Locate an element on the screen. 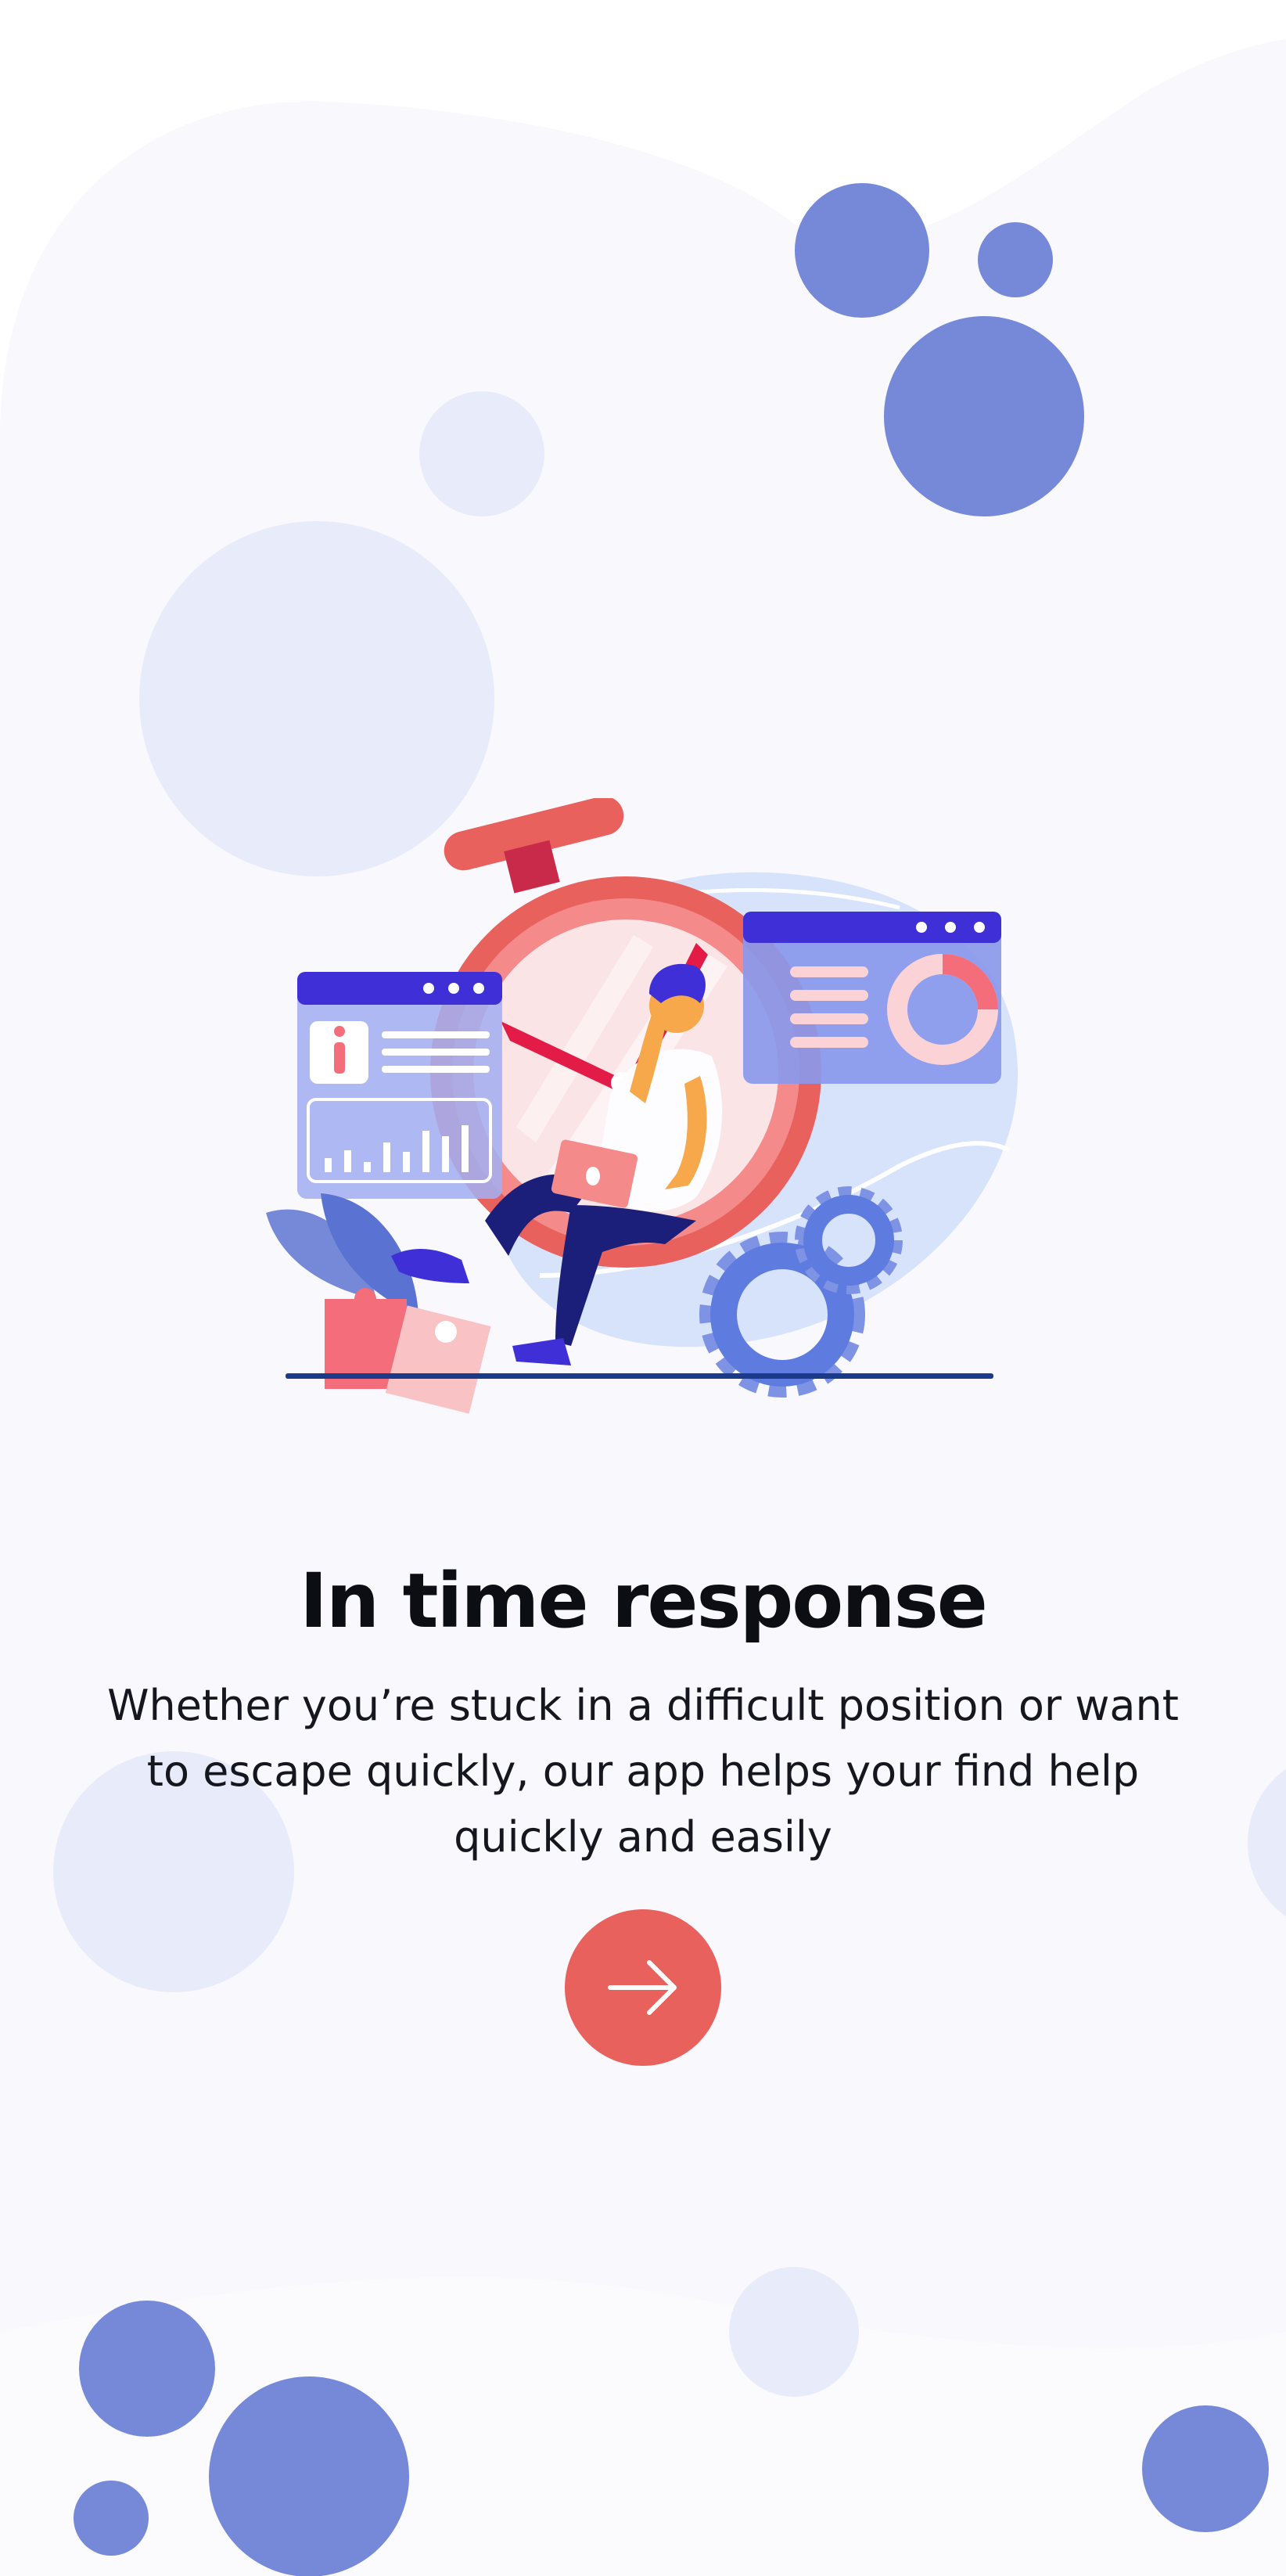 The image size is (1286, 2576). character-shoe is located at coordinates (541, 1352).